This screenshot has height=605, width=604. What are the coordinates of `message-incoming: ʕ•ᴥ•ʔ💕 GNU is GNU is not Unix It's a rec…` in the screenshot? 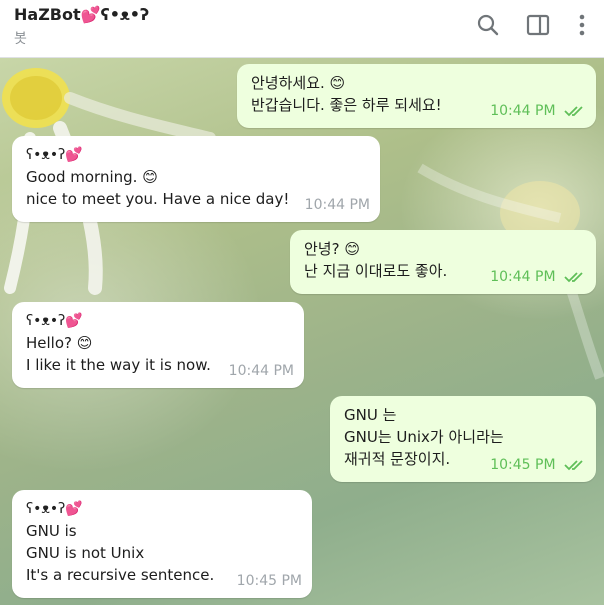 It's located at (162, 544).